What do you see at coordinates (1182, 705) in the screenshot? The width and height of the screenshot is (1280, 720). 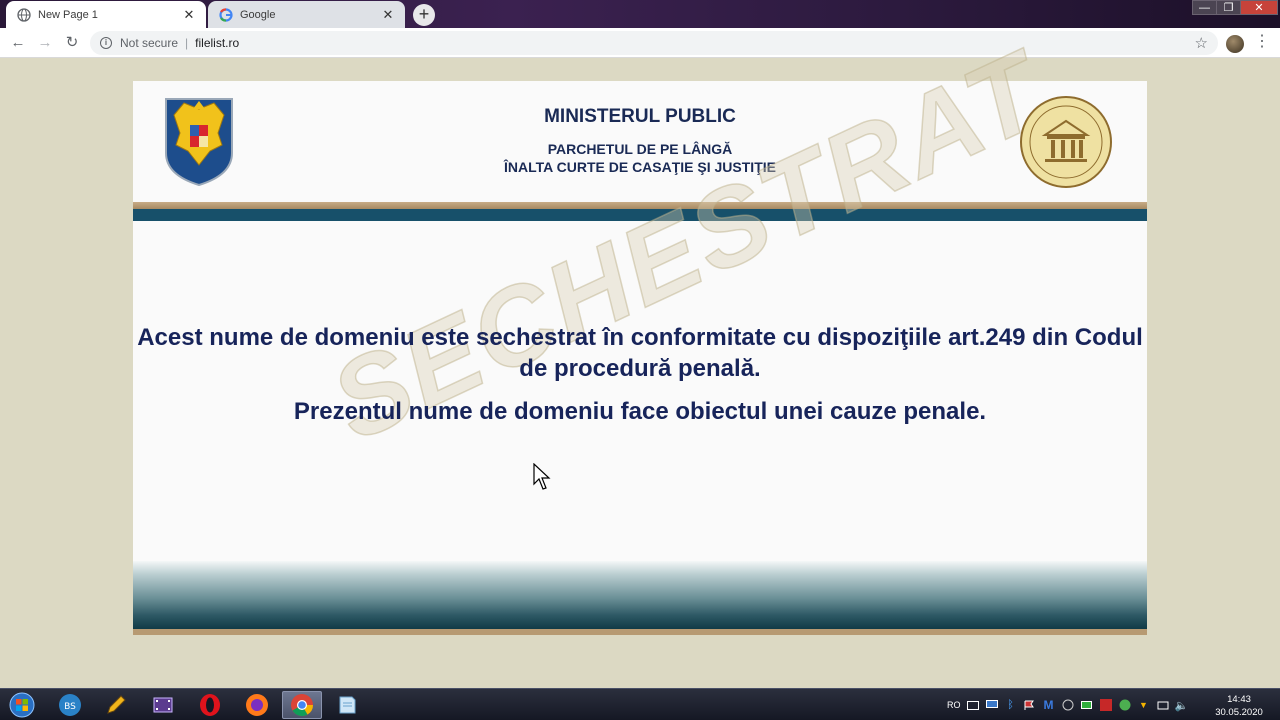 I see `volume-icon: 🔈` at bounding box center [1182, 705].